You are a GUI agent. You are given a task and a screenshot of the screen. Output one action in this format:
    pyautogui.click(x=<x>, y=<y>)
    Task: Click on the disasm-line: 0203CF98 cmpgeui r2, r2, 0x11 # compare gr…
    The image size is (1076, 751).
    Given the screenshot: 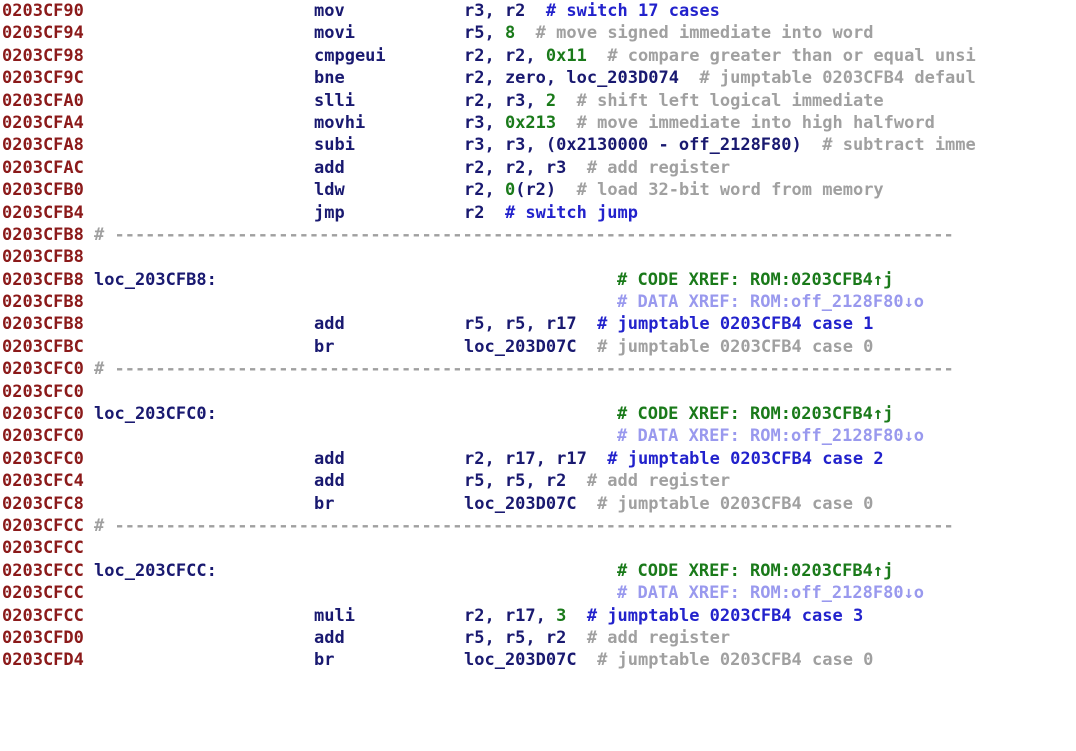 What is the action you would take?
    pyautogui.click(x=538, y=56)
    